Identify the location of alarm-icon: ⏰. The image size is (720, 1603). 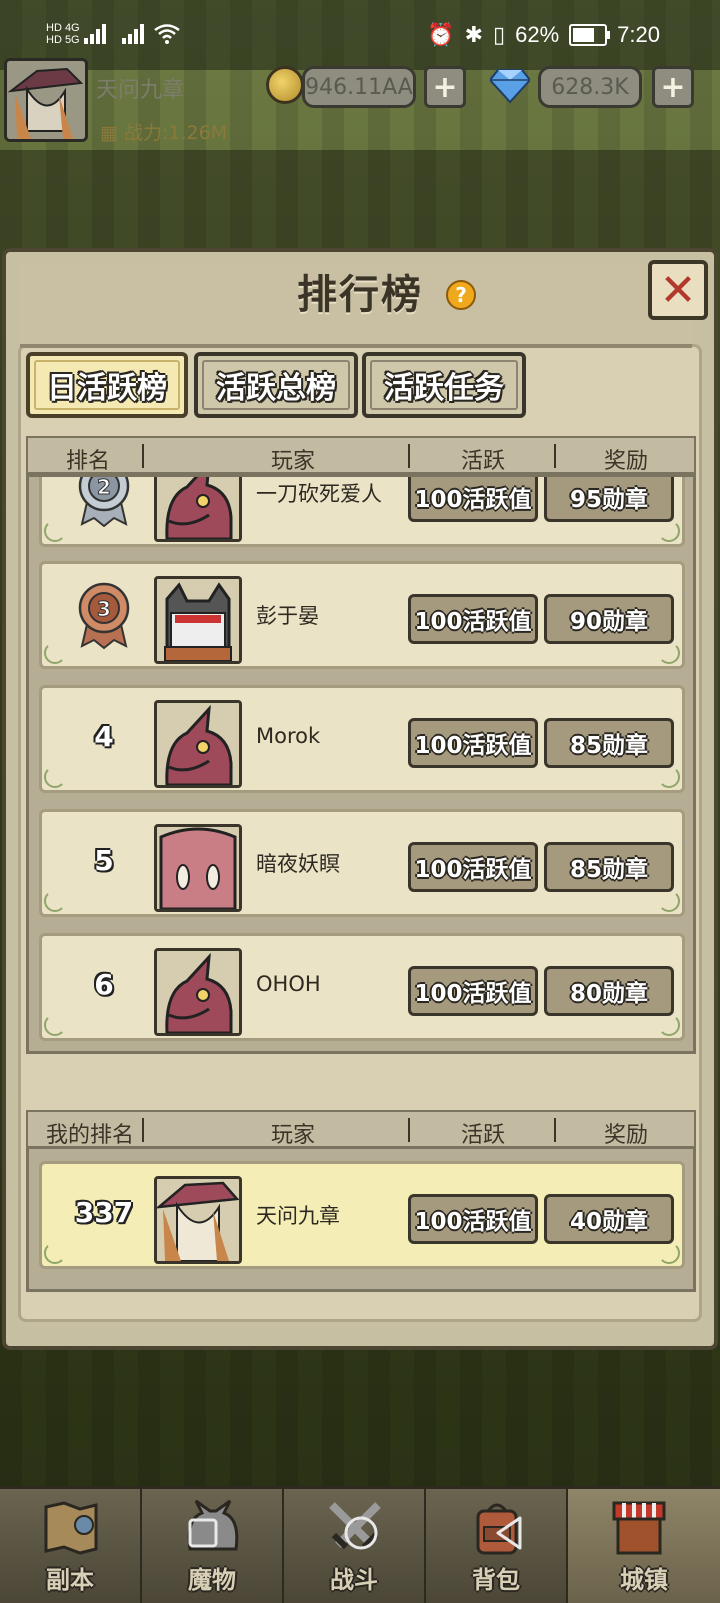
(441, 34).